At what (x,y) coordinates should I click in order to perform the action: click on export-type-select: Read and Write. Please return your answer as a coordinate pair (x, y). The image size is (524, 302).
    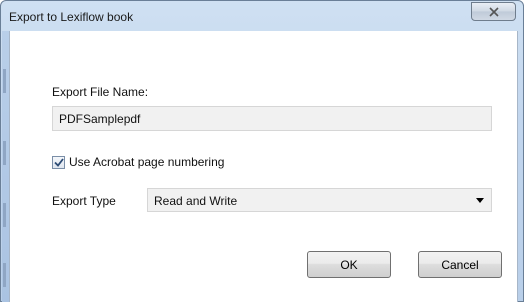
    Looking at the image, I should click on (319, 200).